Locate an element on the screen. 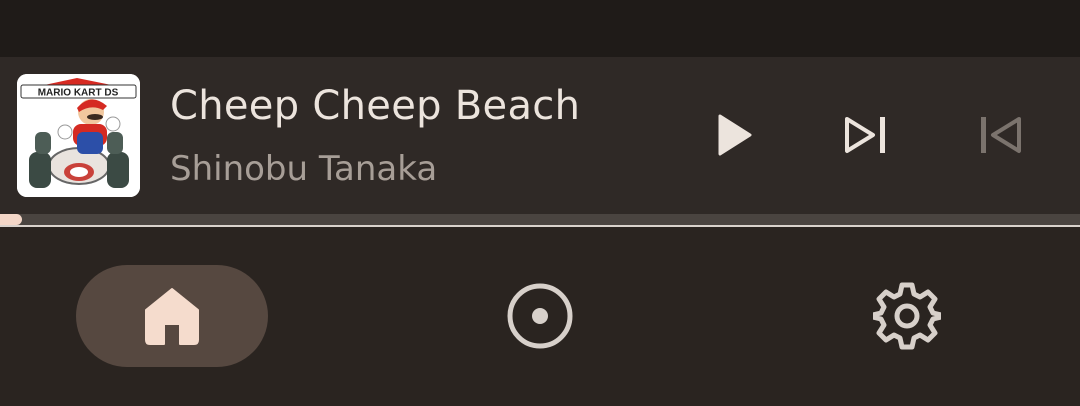 The height and width of the screenshot is (406, 1080). album-art: MARIO KART DS is located at coordinates (78, 135).